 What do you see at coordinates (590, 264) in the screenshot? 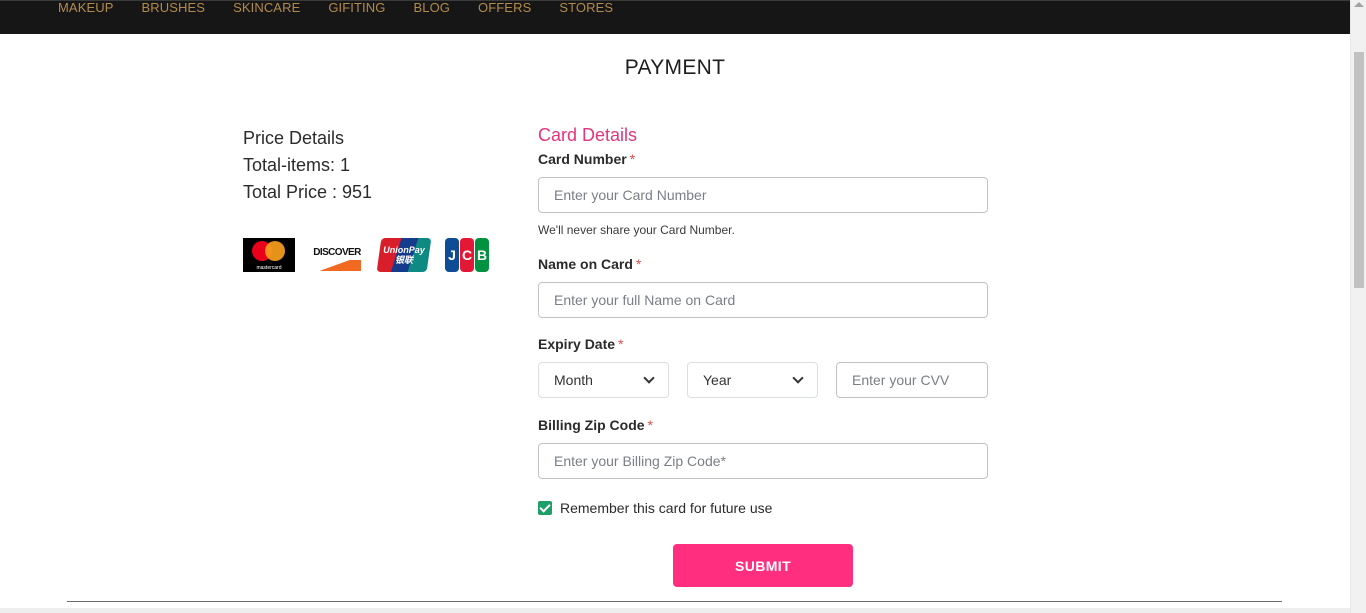
I see `name-on-card-label: Name on Card *` at bounding box center [590, 264].